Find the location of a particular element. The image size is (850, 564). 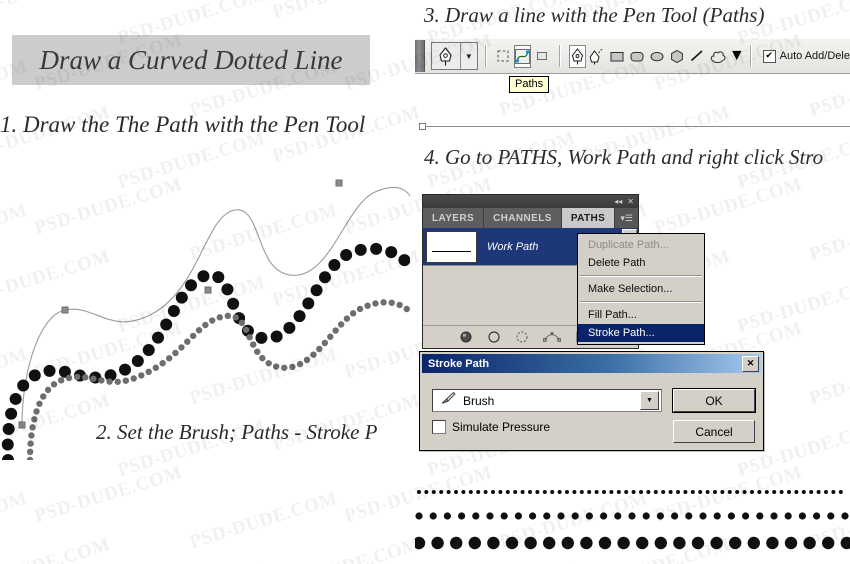

rounded-rectangle-tool-icon is located at coordinates (637, 56).